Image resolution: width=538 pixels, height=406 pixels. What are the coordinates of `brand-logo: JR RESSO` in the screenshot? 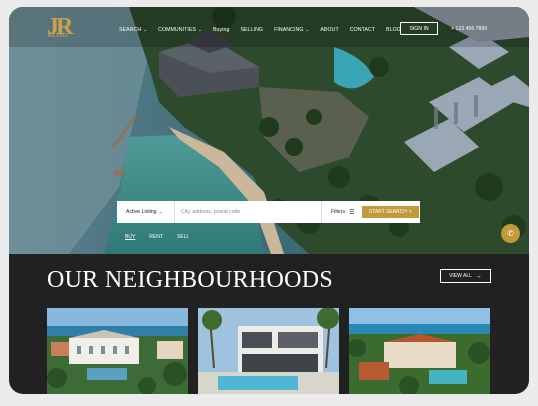 It's located at (65, 29).